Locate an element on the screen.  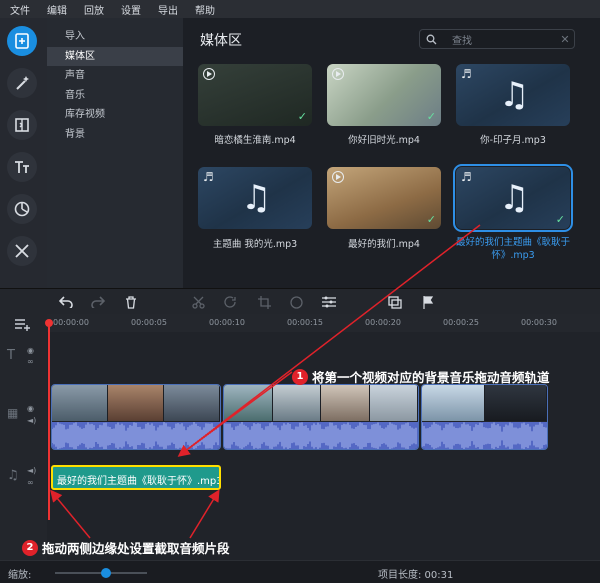
annotation-2: 2 拖动两侧边缘处设置截取音频片段 is located at coordinates (126, 547).